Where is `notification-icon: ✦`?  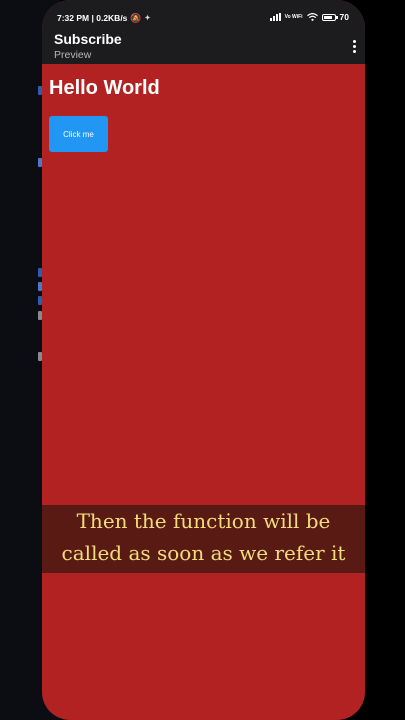
notification-icon: ✦ is located at coordinates (147, 18).